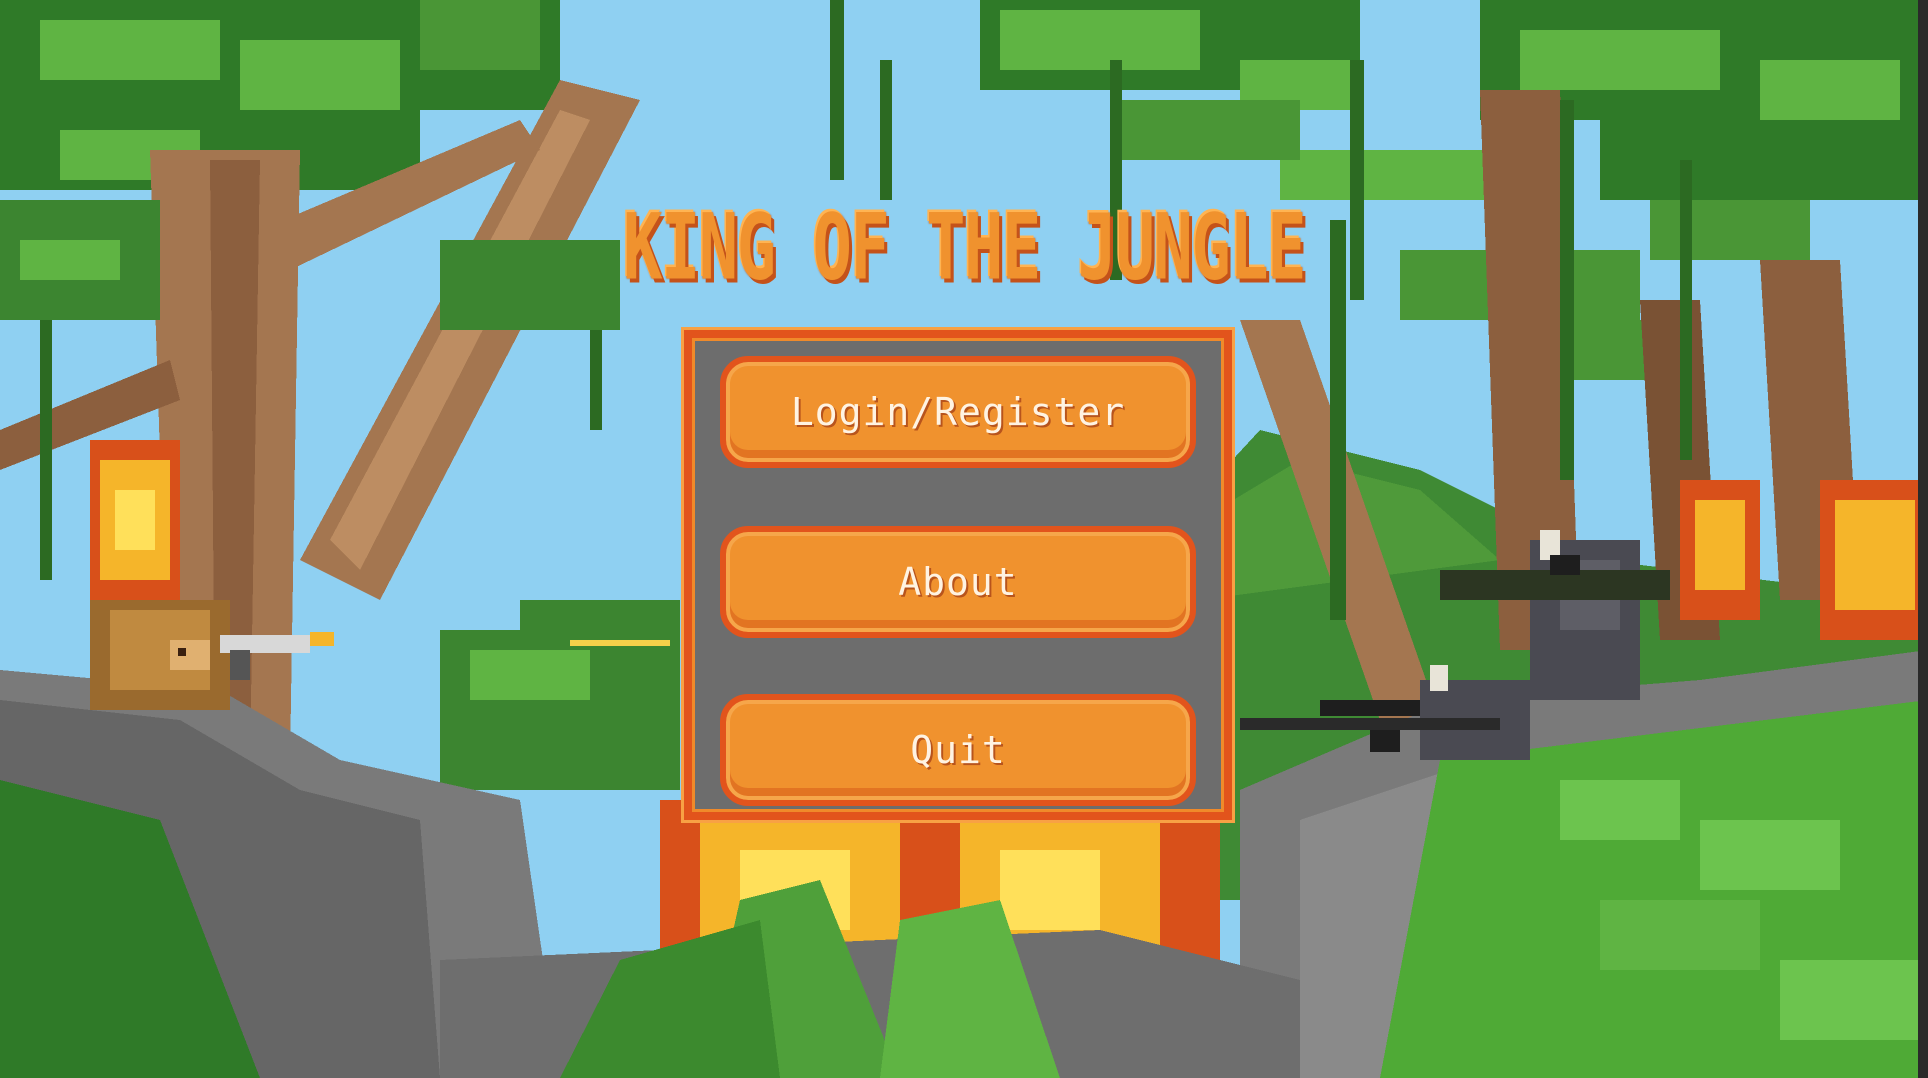 The image size is (1928, 1078). I want to click on login-register-button: Login/Register, so click(958, 412).